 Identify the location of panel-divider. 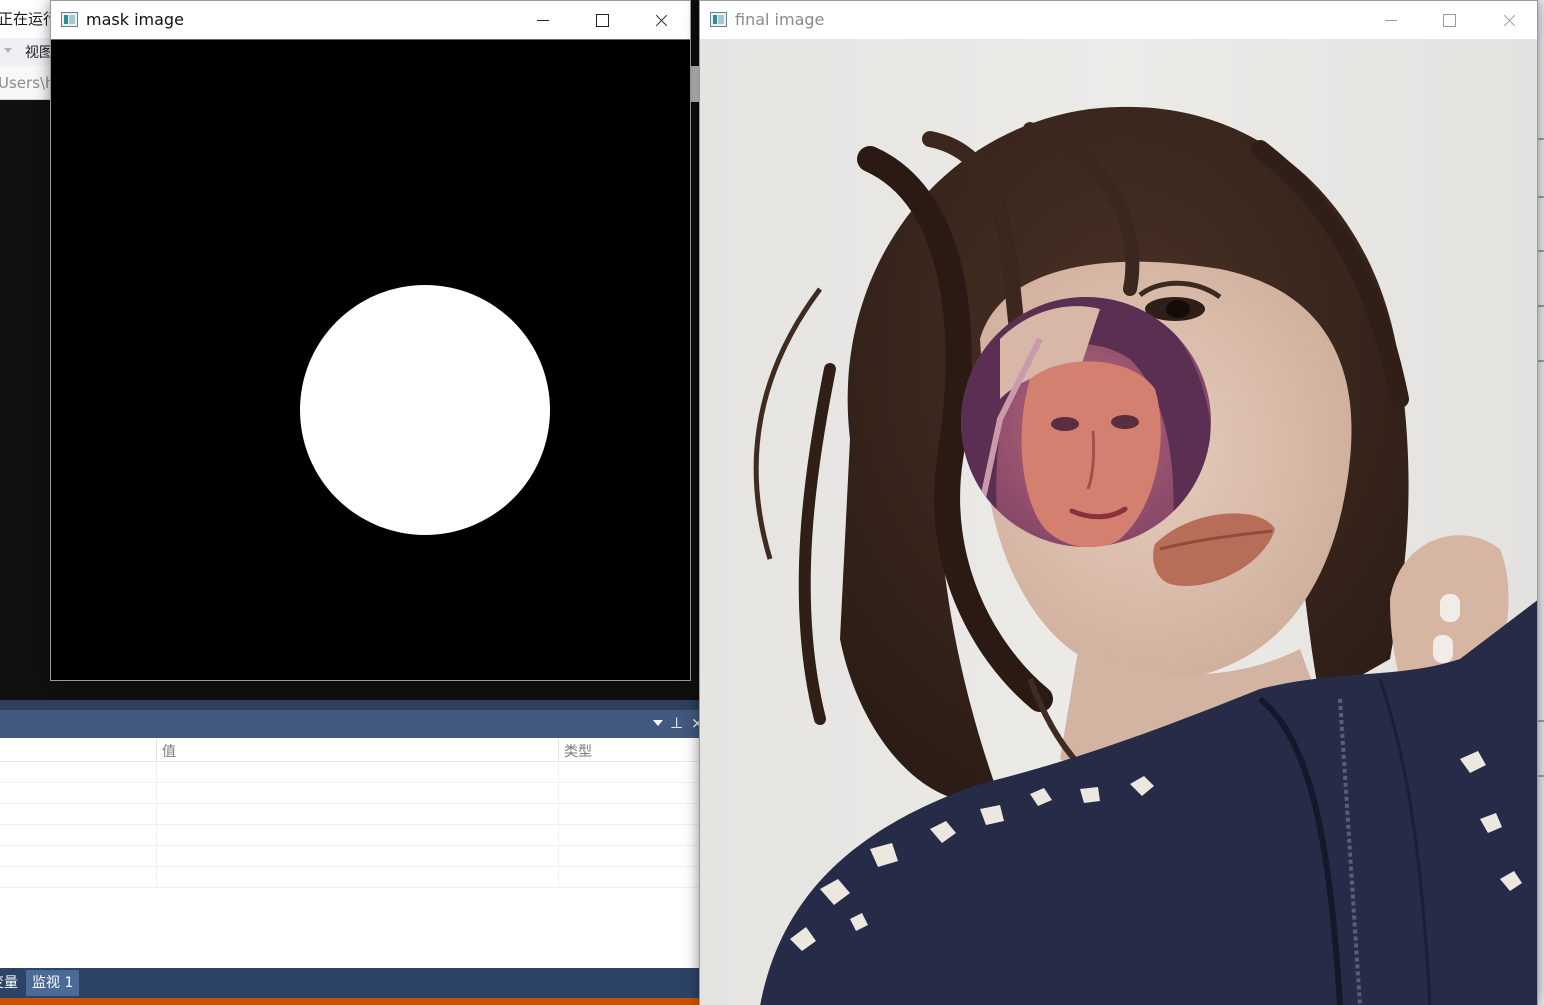
(350, 705).